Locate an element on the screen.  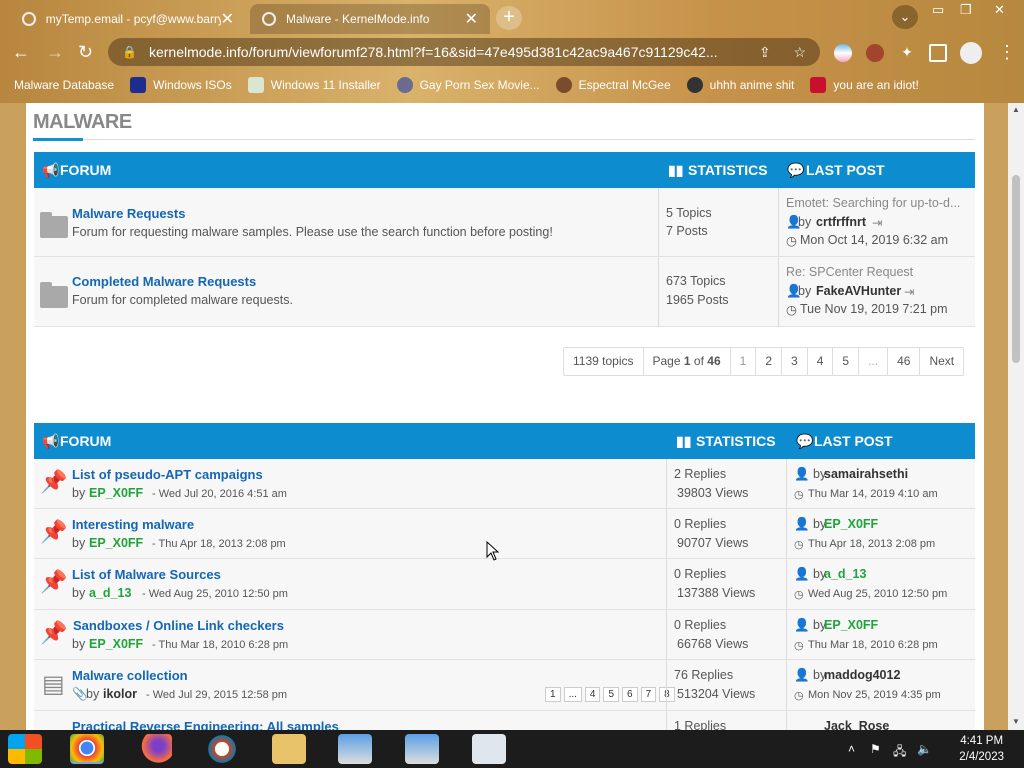
topics-count: 673 Topics is located at coordinates (696, 281).